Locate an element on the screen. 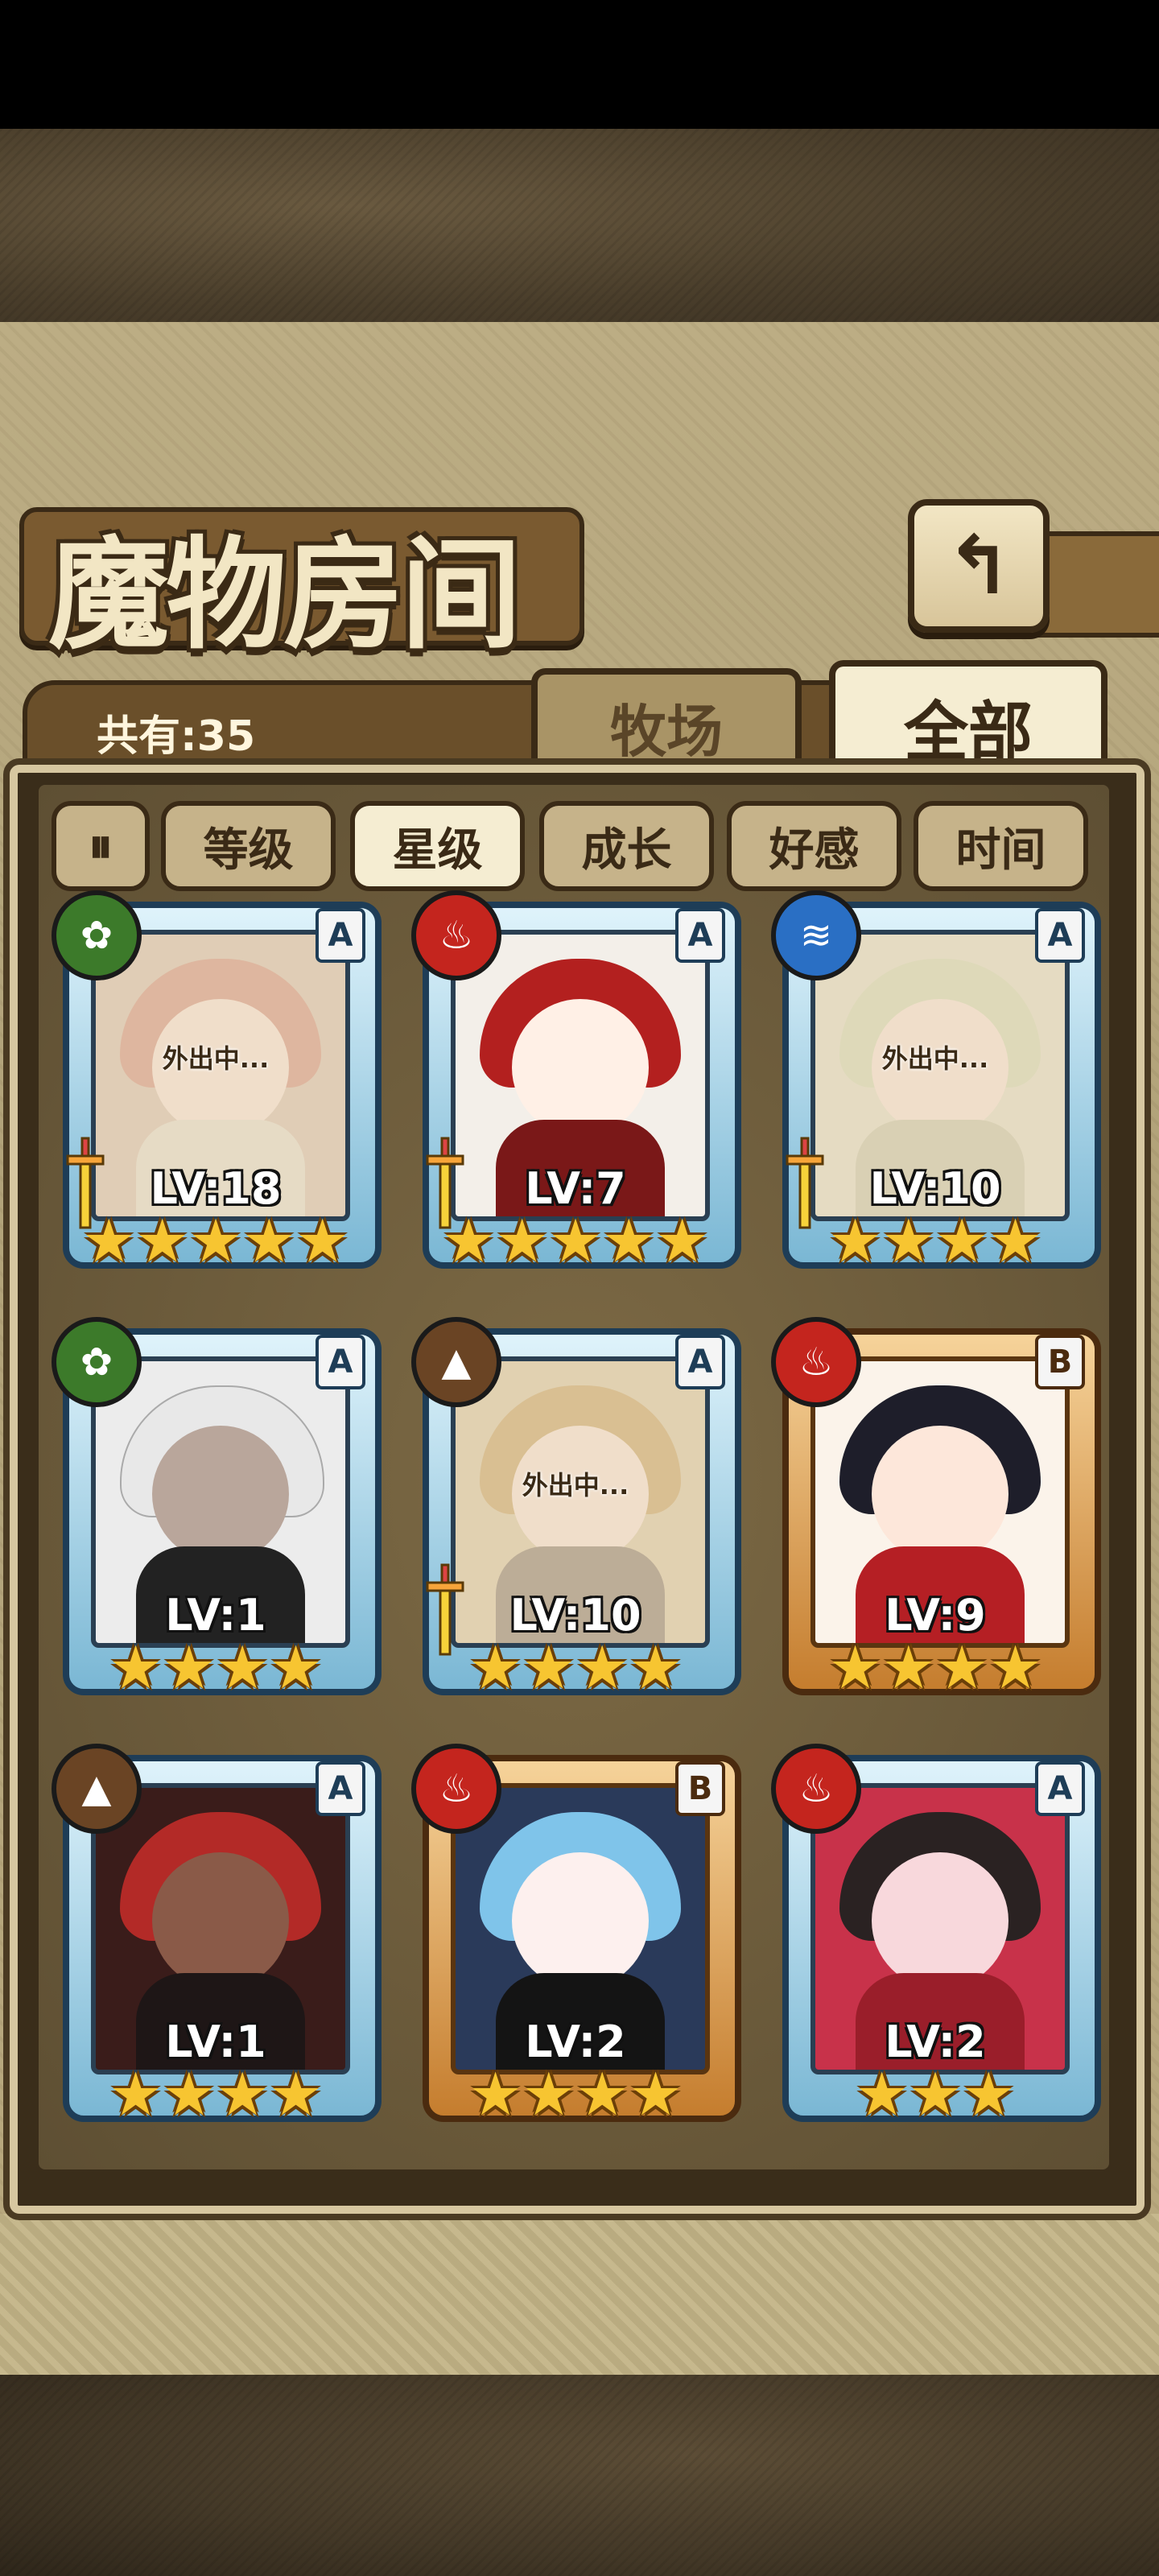  sort-time-button: 时间 is located at coordinates (1001, 846).